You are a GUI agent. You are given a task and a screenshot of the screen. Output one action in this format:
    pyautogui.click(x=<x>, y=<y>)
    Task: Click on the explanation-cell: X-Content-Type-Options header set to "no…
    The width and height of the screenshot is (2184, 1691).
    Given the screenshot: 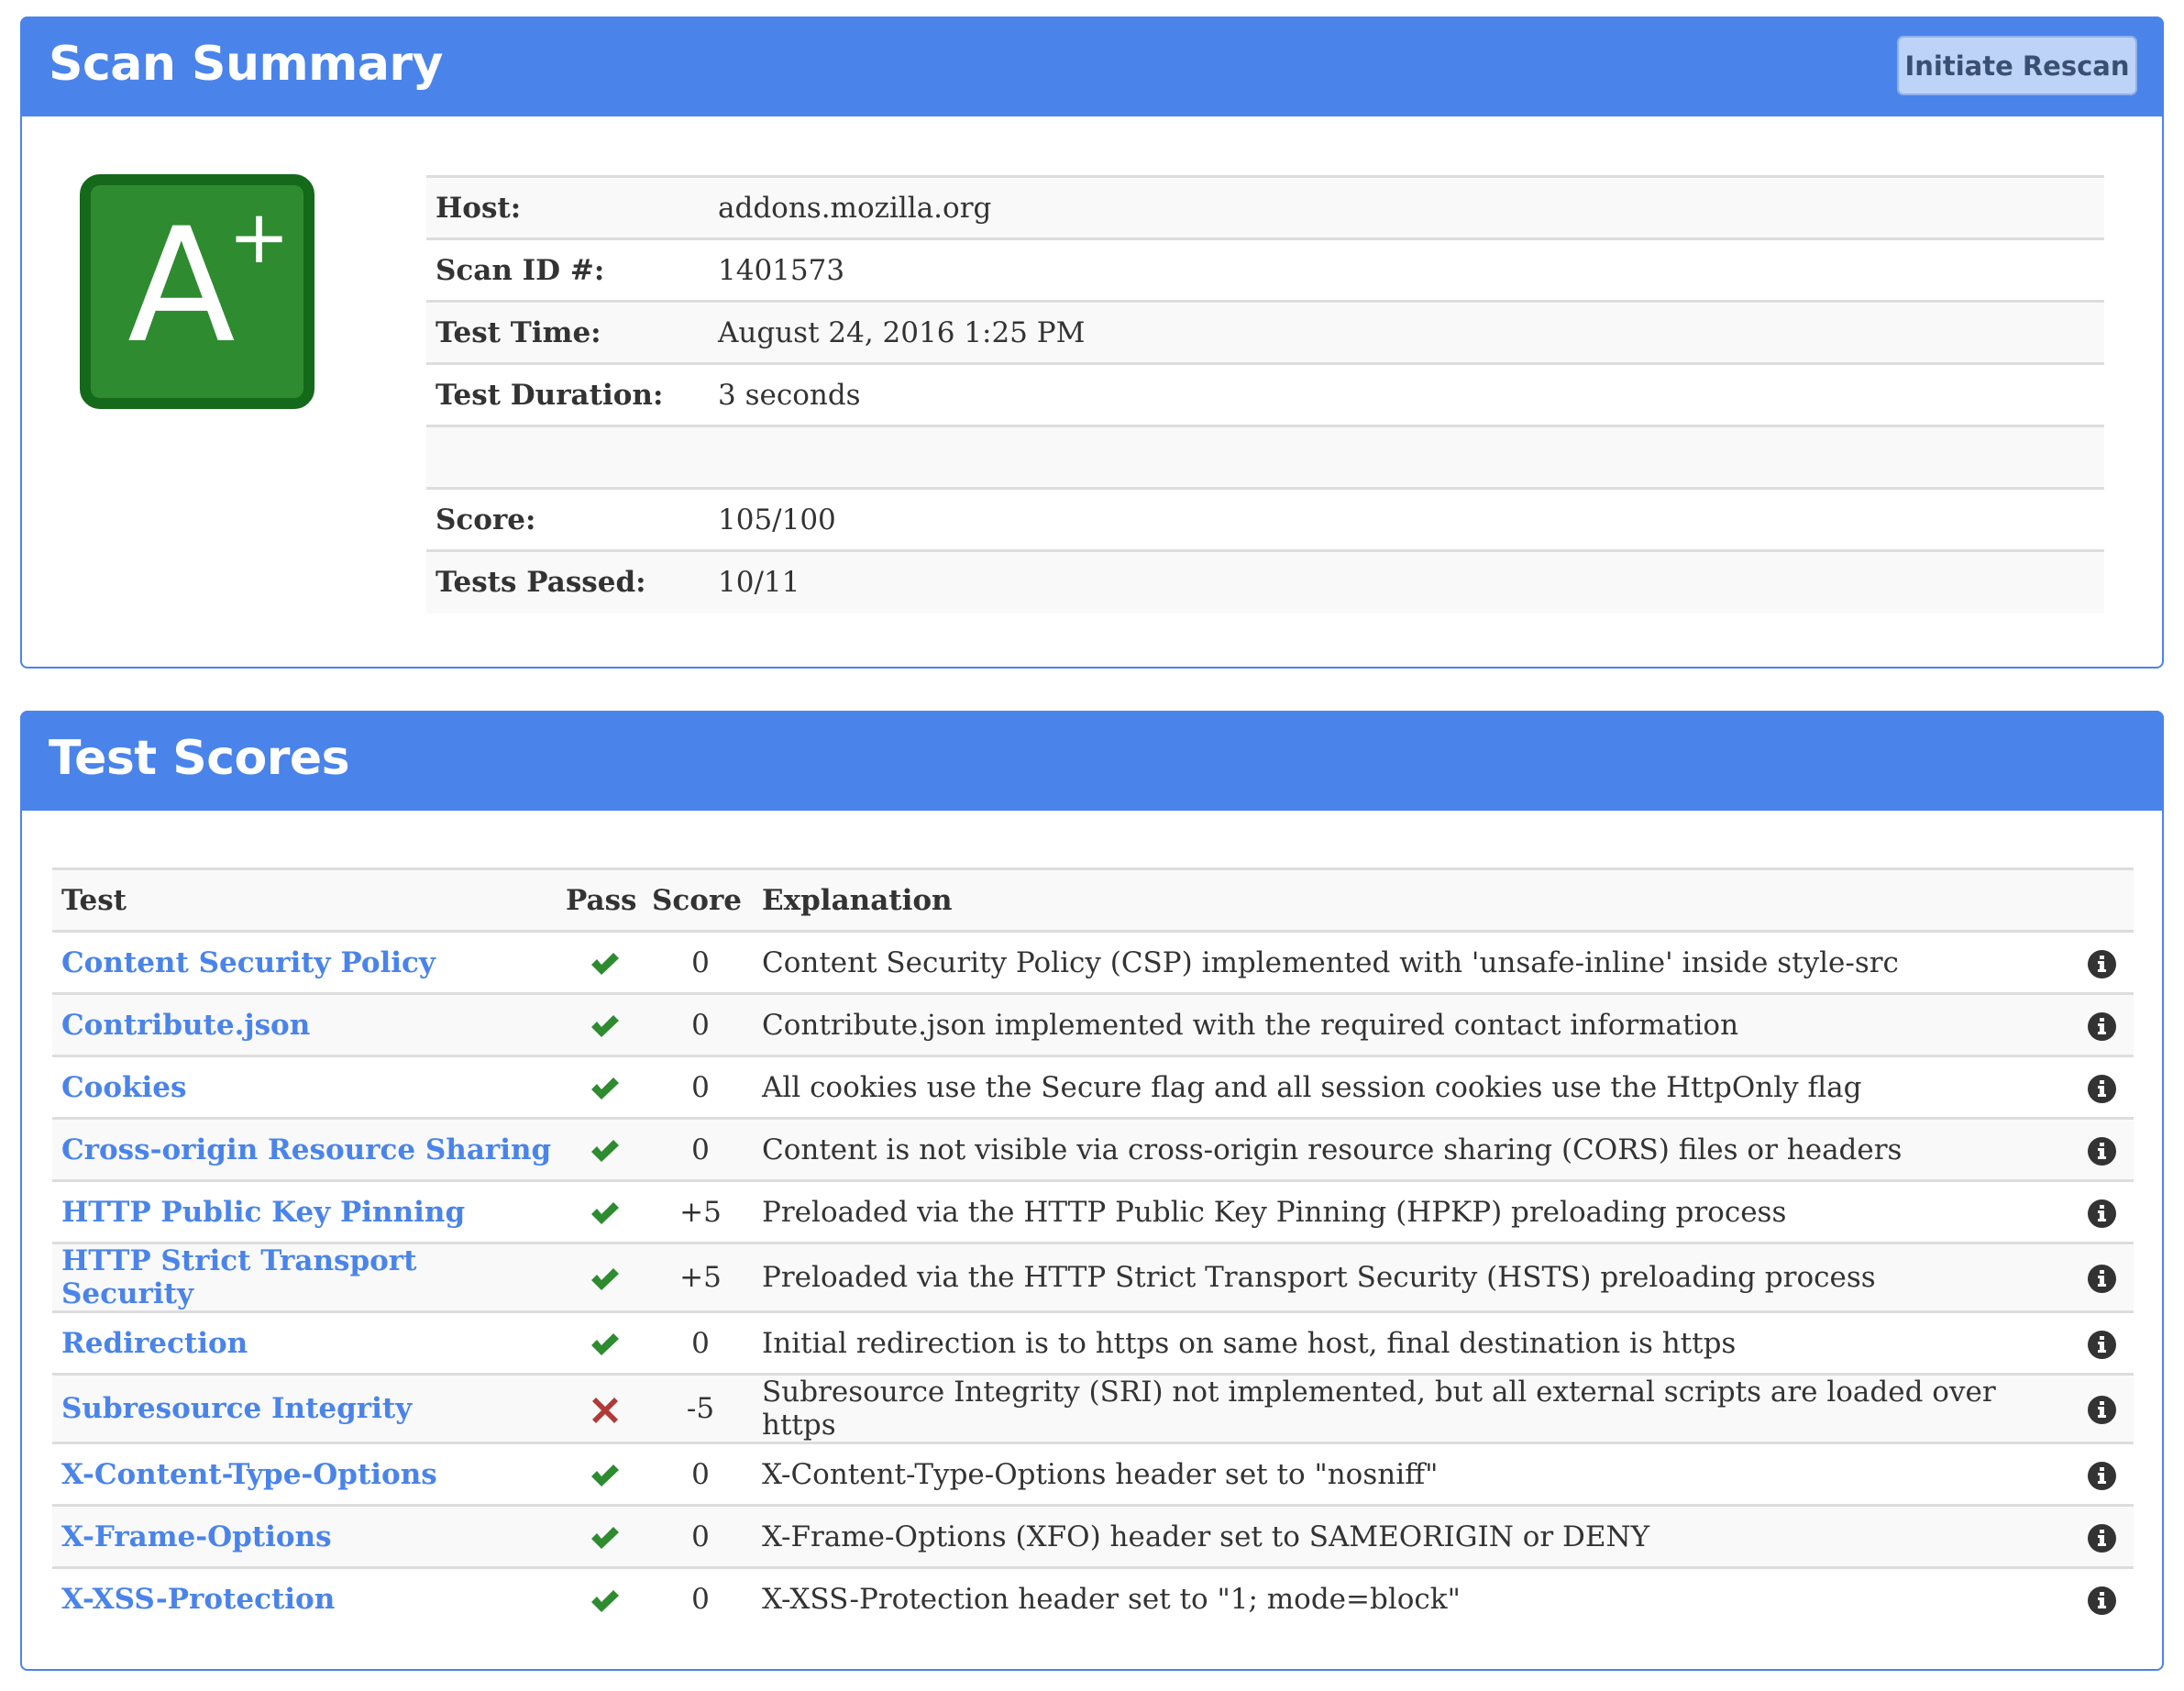 What is the action you would take?
    pyautogui.click(x=1411, y=1474)
    